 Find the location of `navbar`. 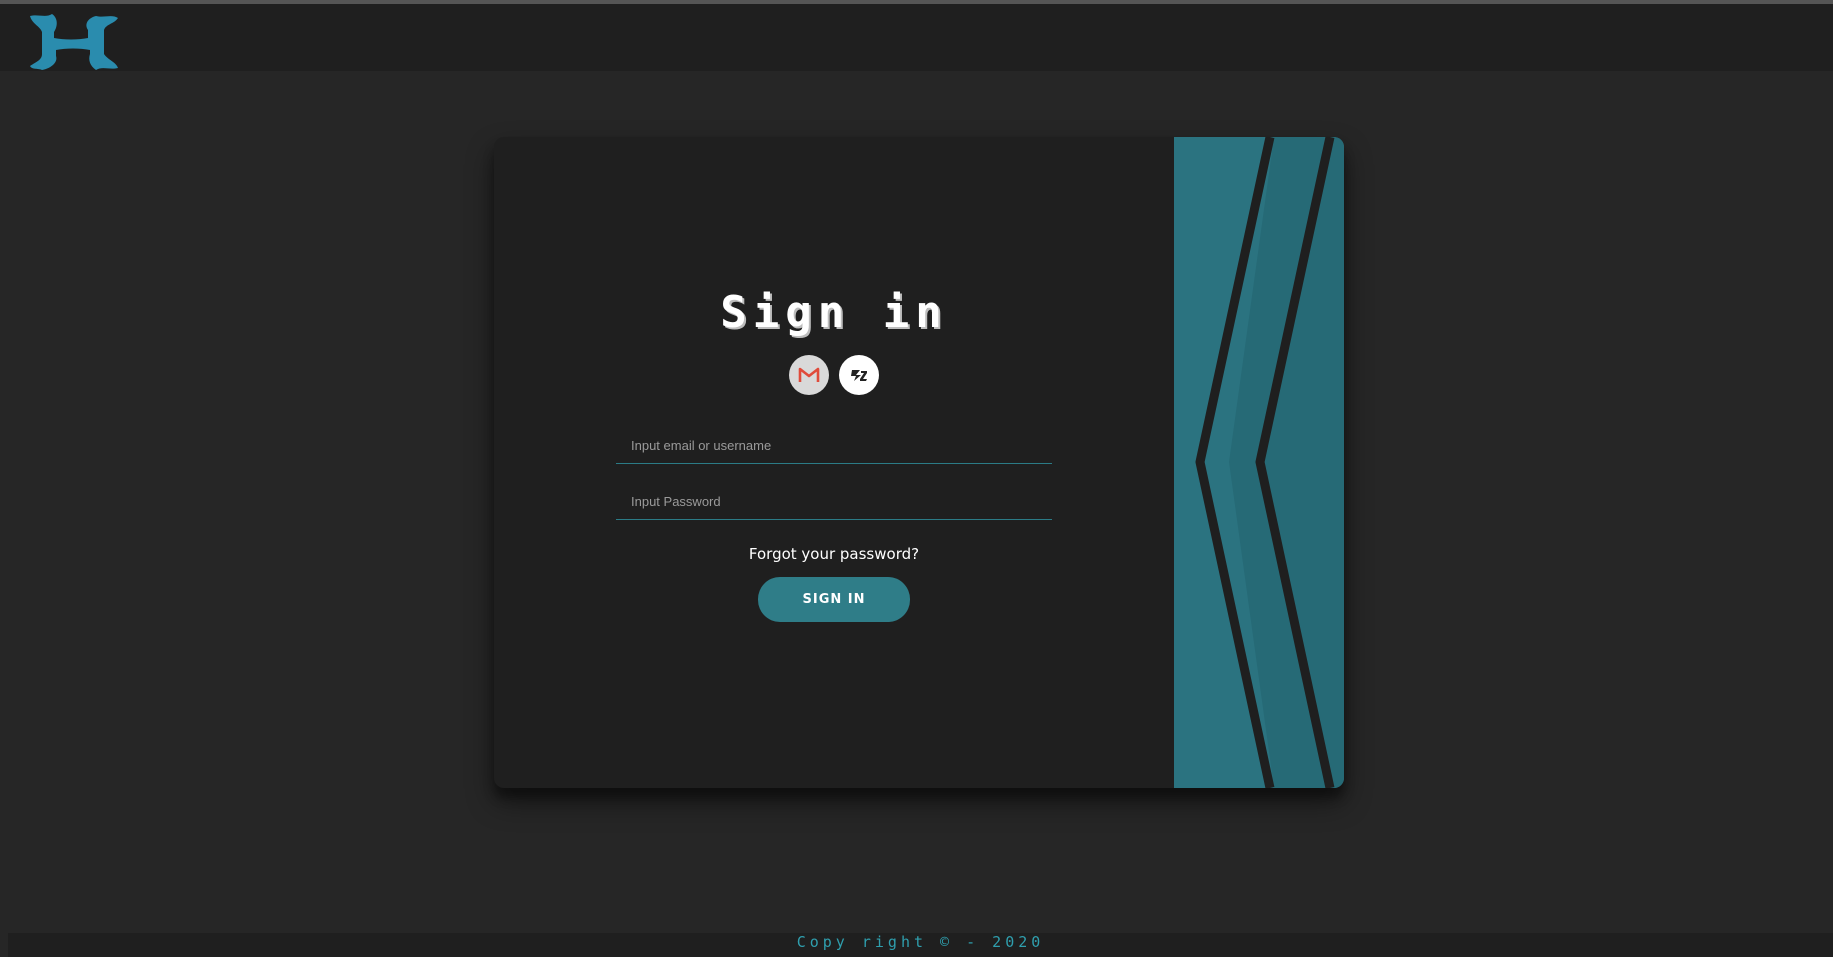

navbar is located at coordinates (916, 37).